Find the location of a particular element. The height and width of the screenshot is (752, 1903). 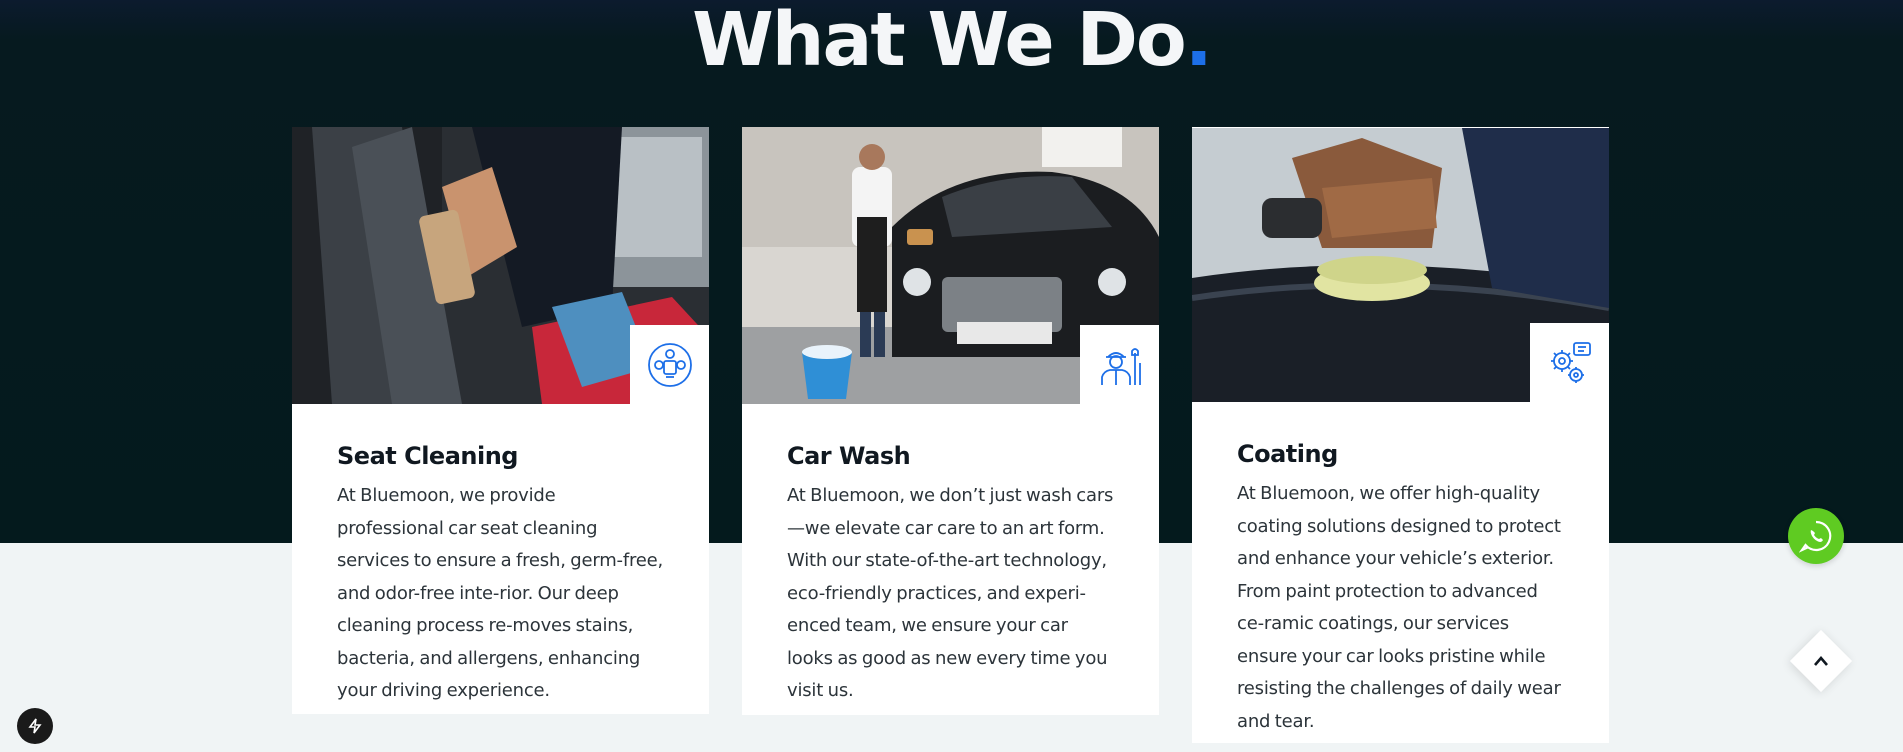

bolt-button is located at coordinates (35, 726).